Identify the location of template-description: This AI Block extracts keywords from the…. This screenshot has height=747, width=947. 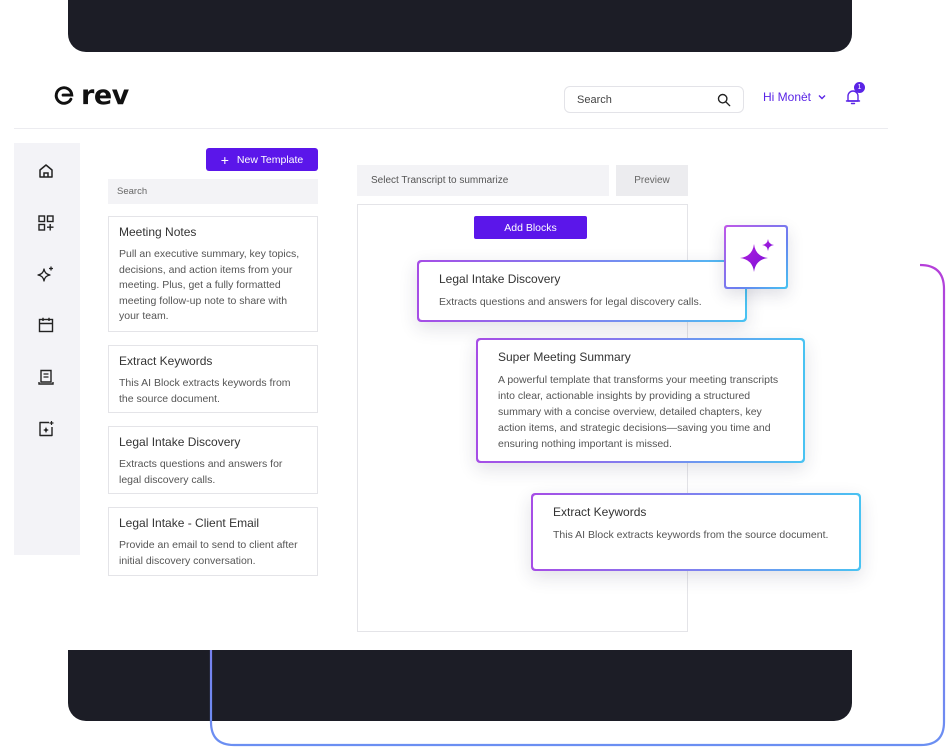
(205, 391).